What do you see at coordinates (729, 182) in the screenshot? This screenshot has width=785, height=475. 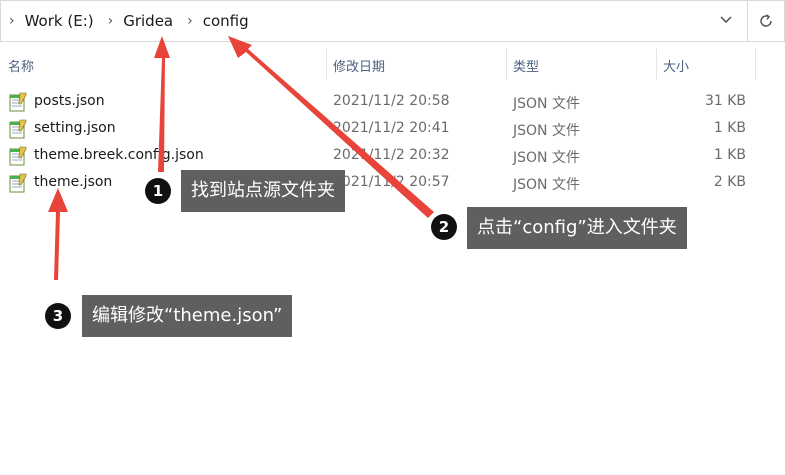 I see `file-size: 2 KB` at bounding box center [729, 182].